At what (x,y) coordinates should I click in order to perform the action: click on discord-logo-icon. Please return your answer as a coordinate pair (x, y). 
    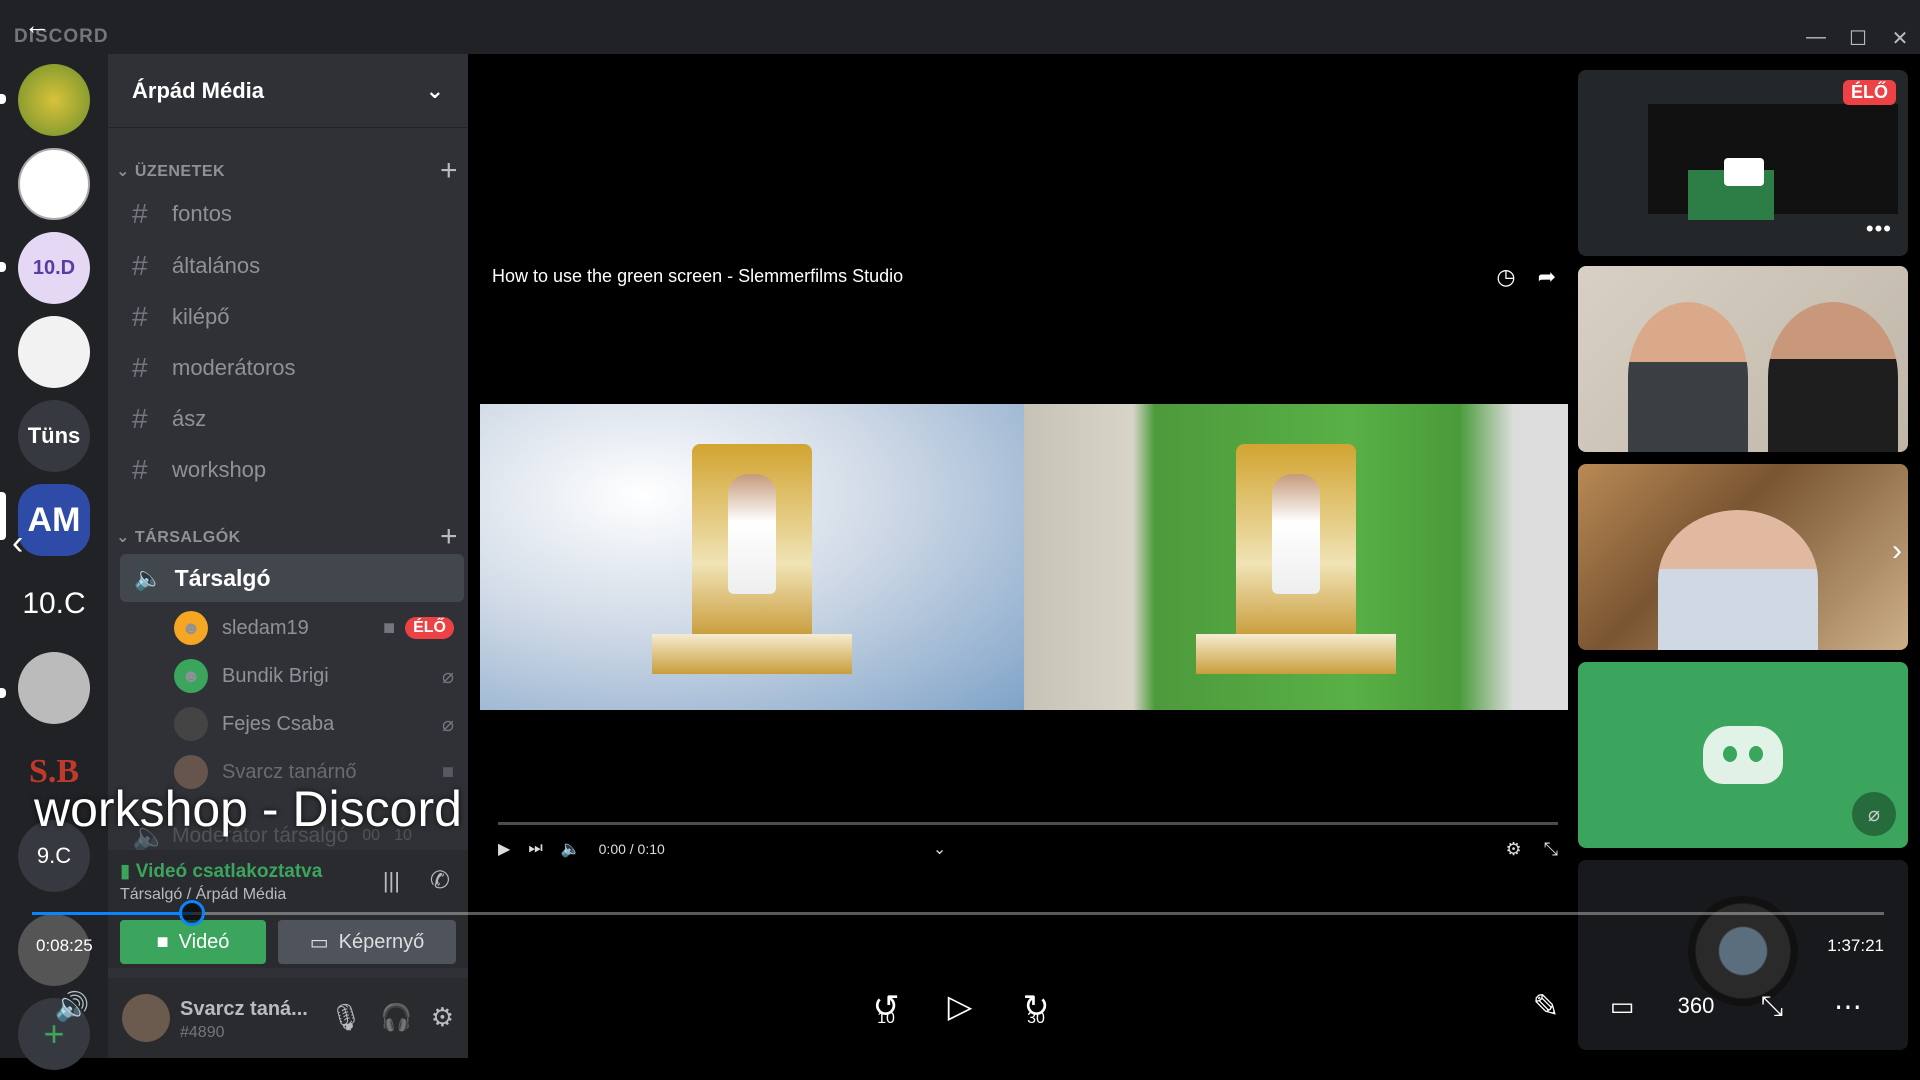
    Looking at the image, I should click on (1743, 755).